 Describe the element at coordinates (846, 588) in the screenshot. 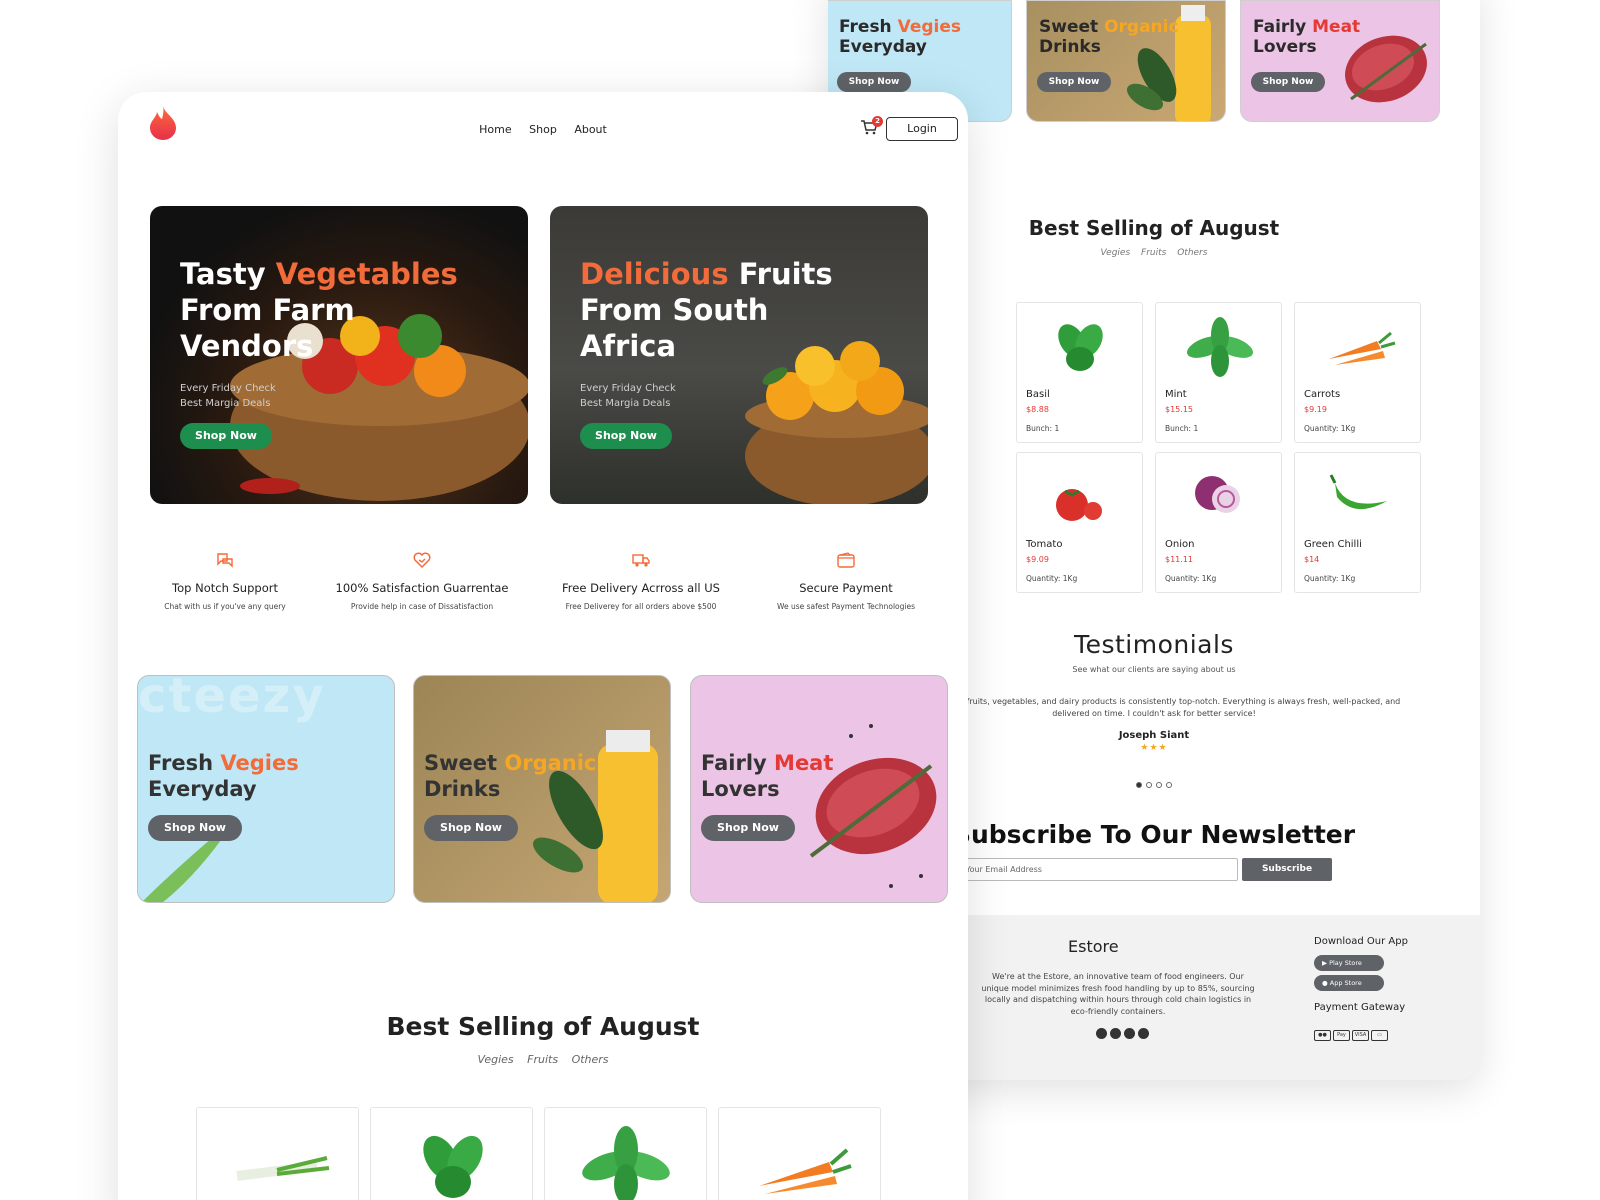

I see `feature-title: Secure Payment` at that location.